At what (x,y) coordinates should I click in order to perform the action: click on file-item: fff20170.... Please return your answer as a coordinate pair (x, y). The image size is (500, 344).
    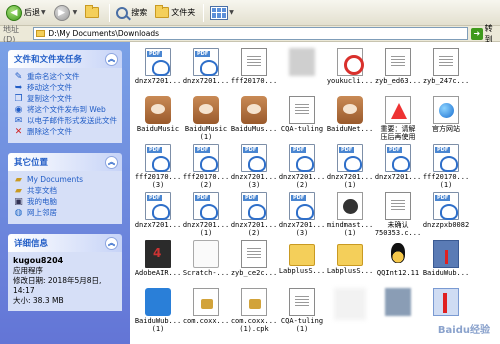
    Looking at the image, I should click on (254, 73).